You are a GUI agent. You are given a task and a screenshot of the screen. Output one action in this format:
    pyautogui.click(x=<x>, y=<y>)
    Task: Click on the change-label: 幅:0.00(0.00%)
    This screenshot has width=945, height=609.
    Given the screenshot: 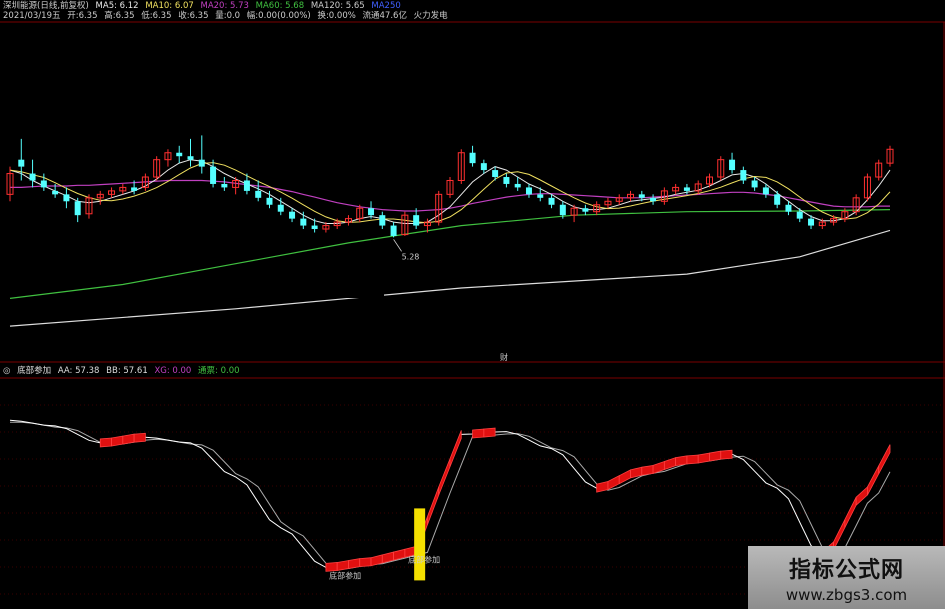 What is the action you would take?
    pyautogui.click(x=278, y=16)
    